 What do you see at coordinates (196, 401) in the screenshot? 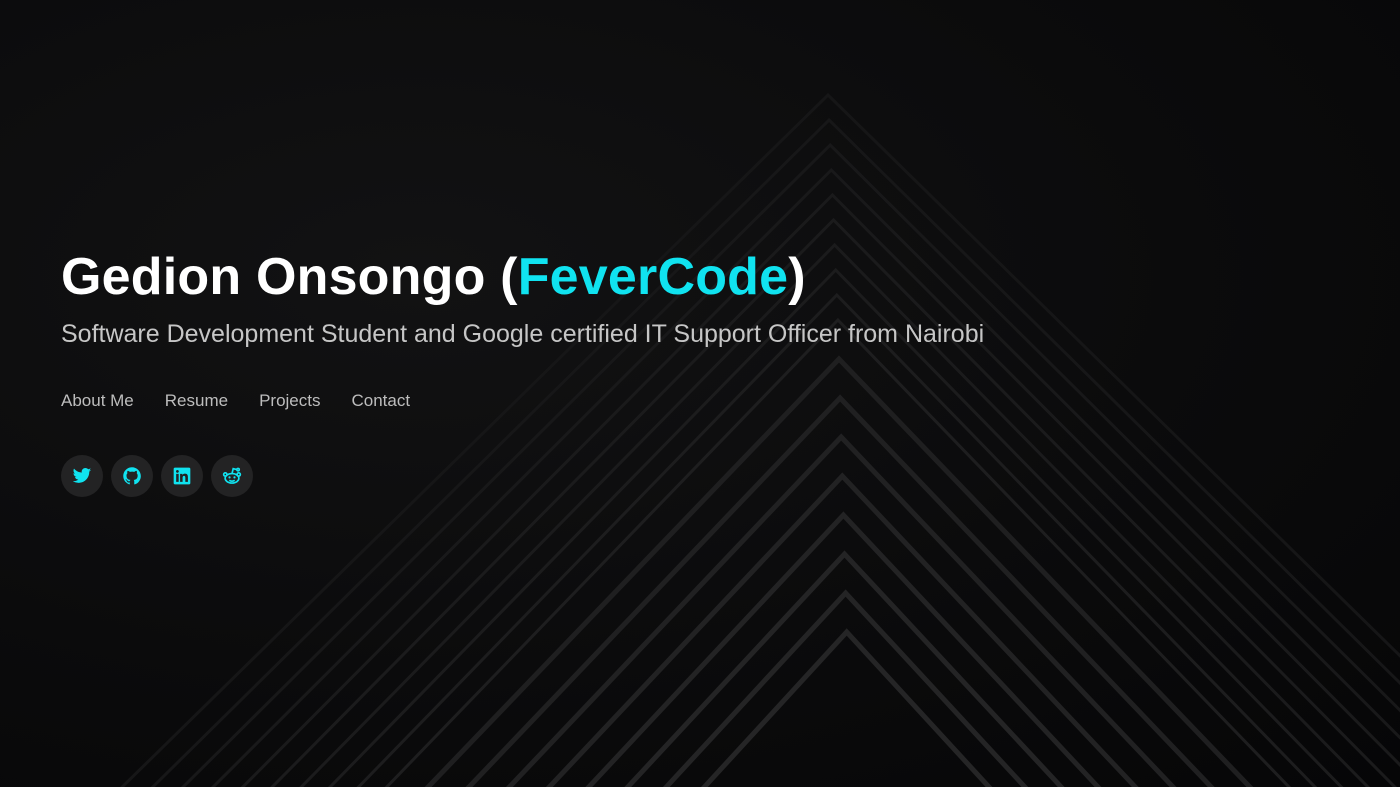
I see `nav-resume: Resume` at bounding box center [196, 401].